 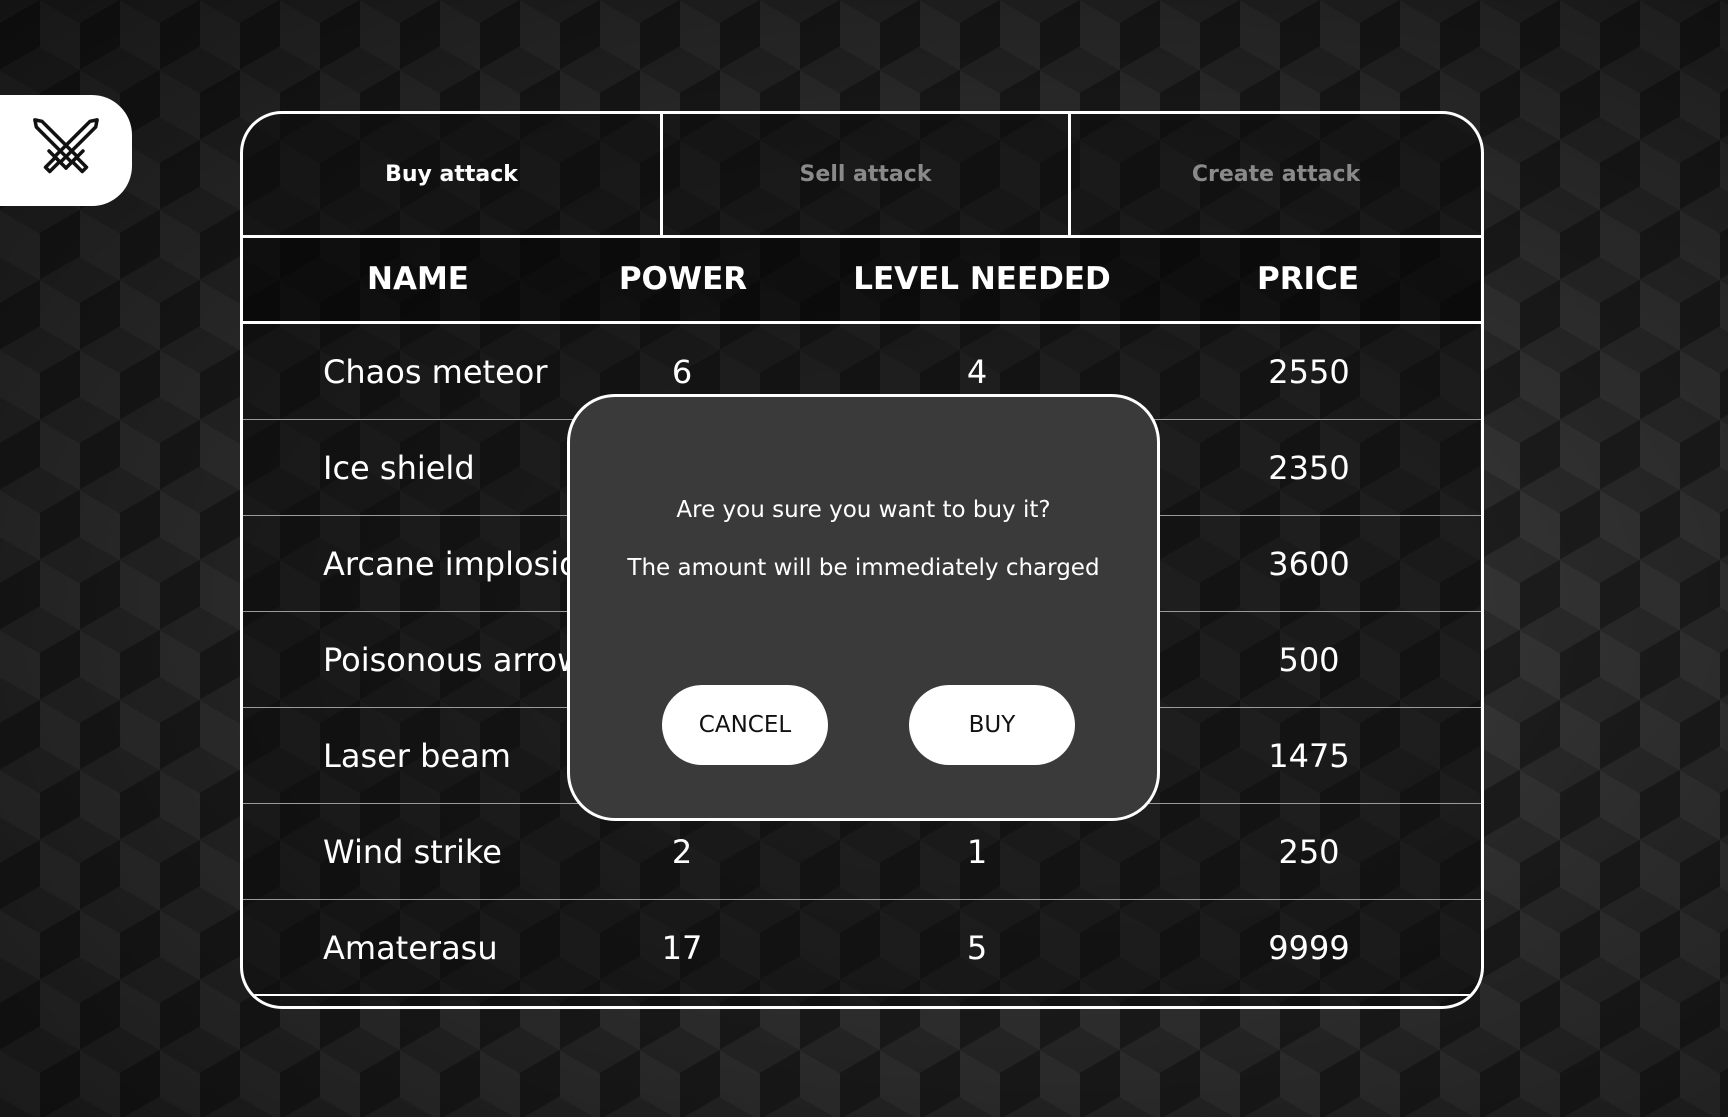 I want to click on table-row: Amaterasu 17 5 9999, so click(x=862, y=948).